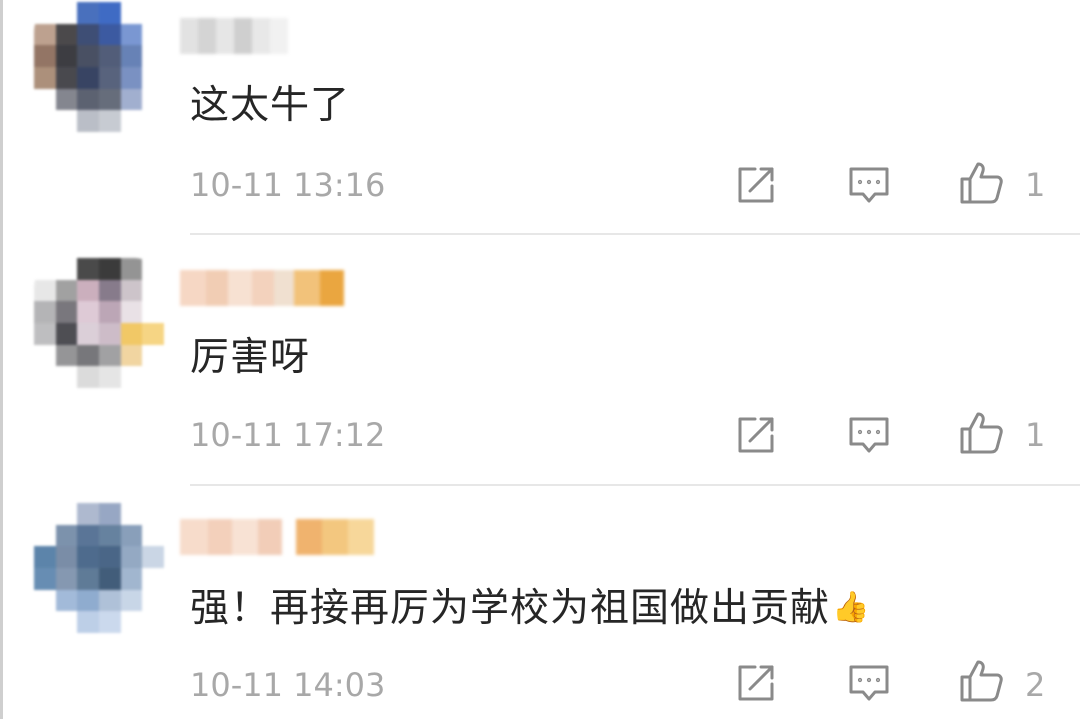 The image size is (1080, 719). I want to click on screen-edge, so click(1, 359).